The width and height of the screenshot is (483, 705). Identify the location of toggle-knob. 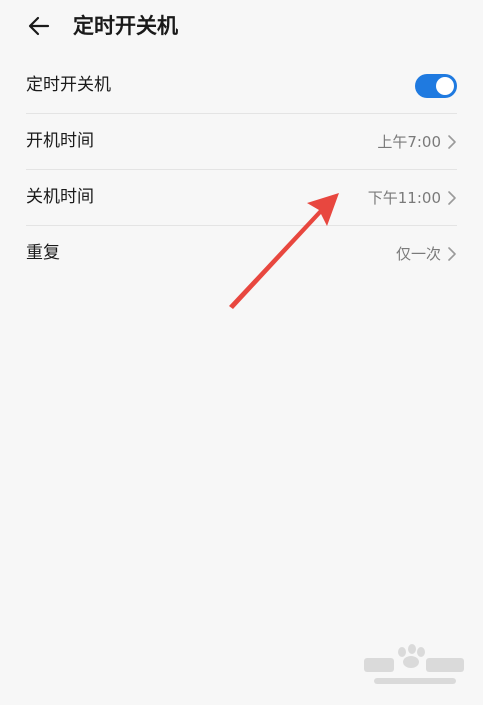
(445, 85).